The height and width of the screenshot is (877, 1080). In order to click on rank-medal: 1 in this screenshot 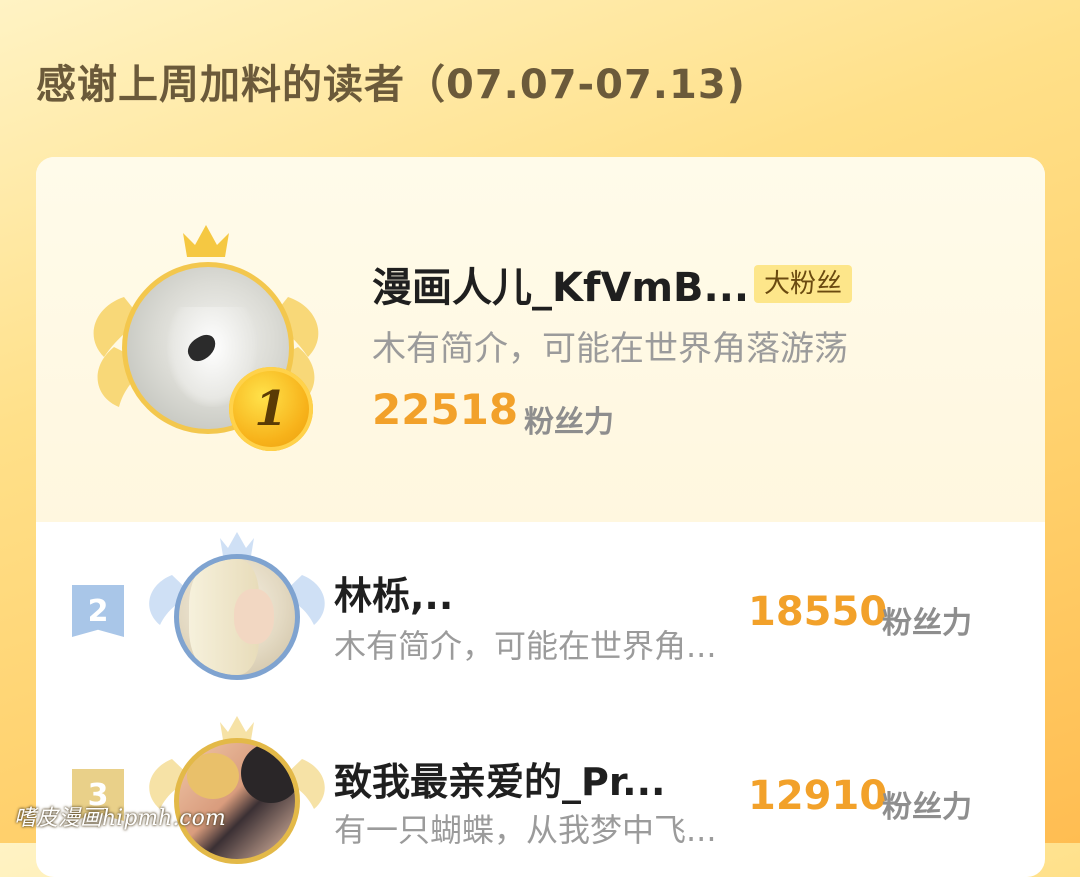, I will do `click(271, 409)`.